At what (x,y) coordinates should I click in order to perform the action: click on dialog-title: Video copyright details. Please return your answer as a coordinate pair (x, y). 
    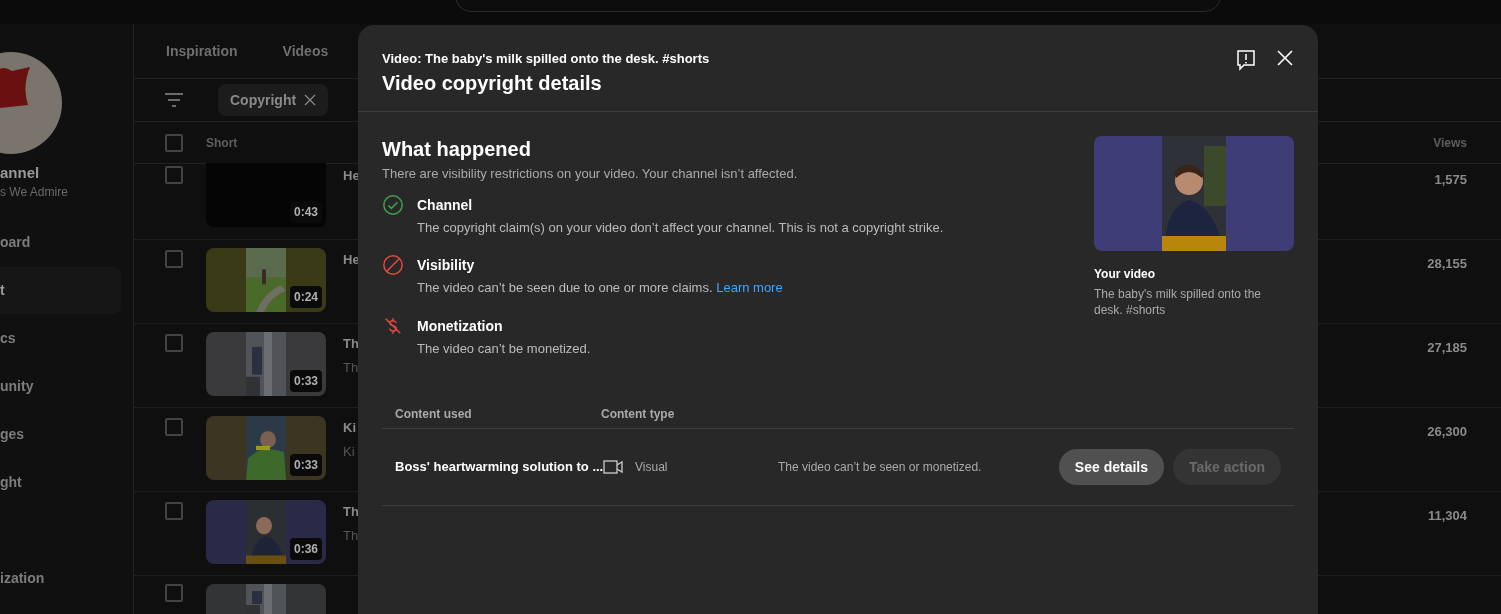
    Looking at the image, I should click on (492, 83).